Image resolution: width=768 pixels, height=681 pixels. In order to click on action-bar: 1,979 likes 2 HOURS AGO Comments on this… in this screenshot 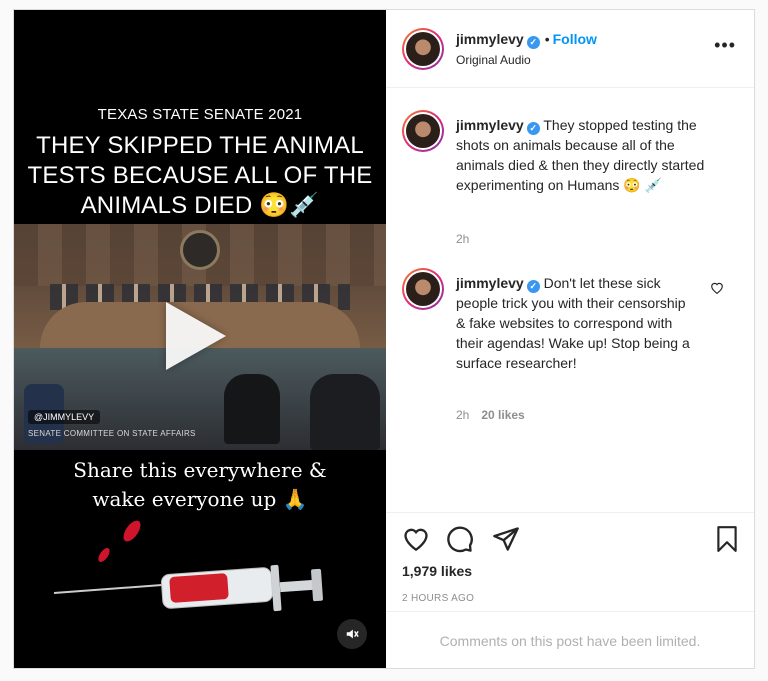, I will do `click(570, 590)`.